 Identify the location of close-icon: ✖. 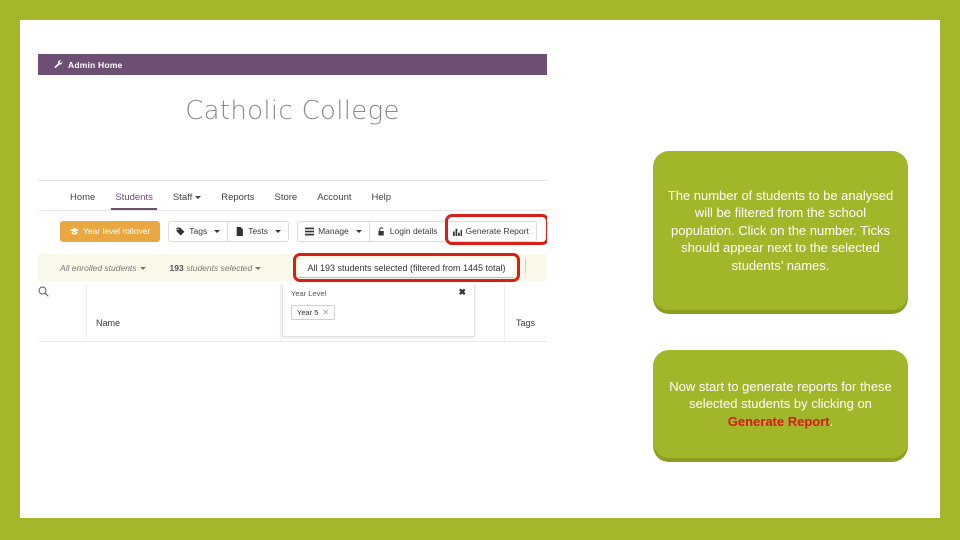
(462, 292).